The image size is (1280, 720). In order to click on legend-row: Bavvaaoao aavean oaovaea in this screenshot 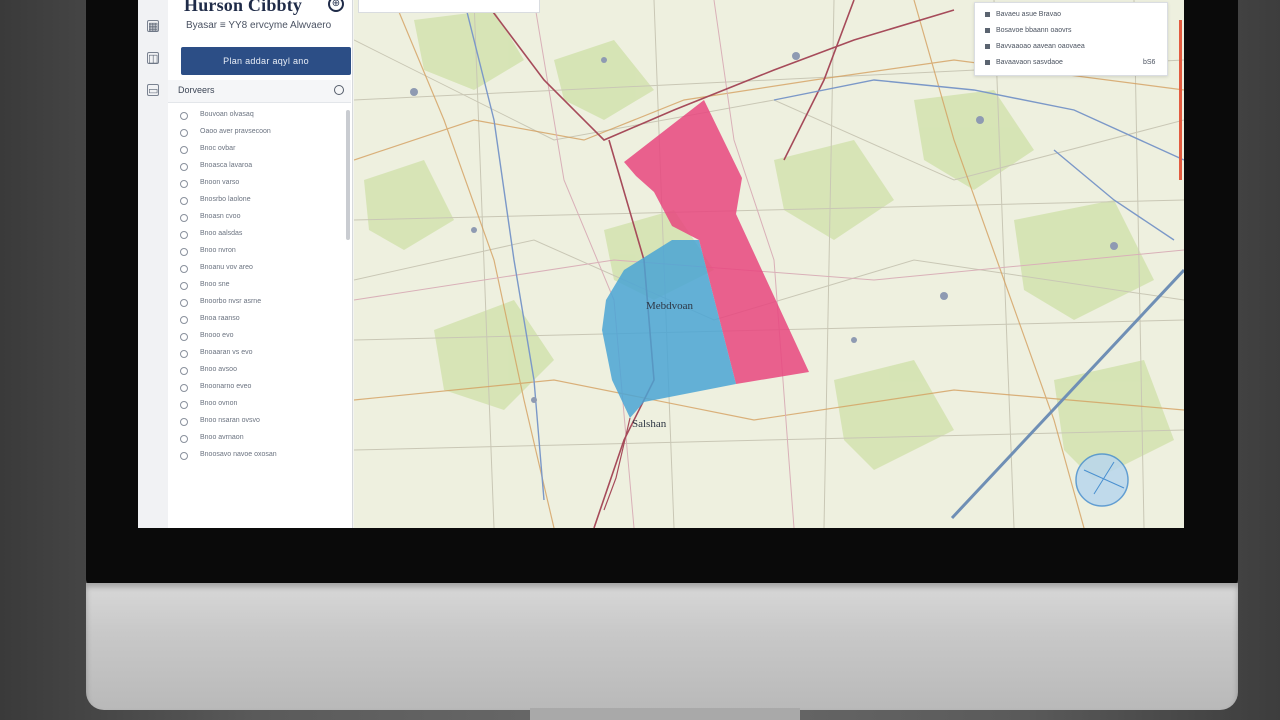, I will do `click(1035, 46)`.